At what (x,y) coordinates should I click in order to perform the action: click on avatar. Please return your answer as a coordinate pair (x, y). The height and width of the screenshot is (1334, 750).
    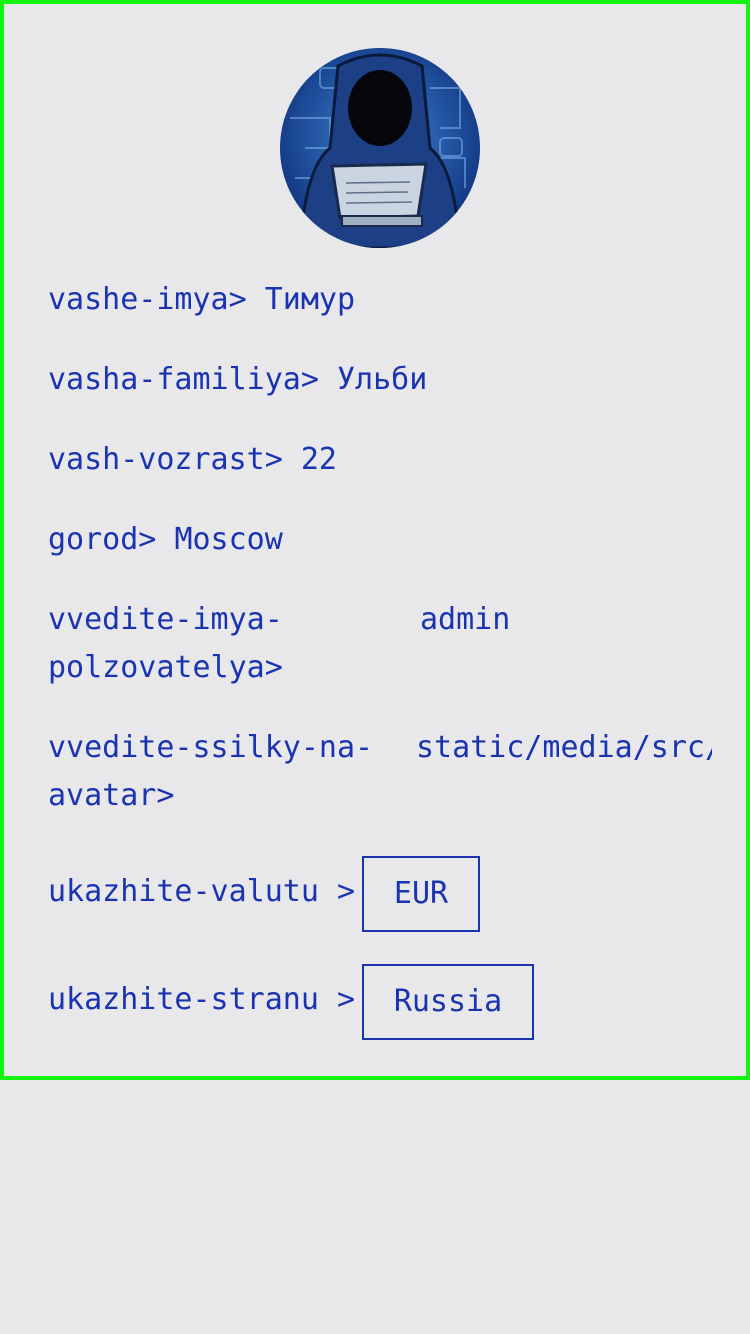
    Looking at the image, I should click on (380, 148).